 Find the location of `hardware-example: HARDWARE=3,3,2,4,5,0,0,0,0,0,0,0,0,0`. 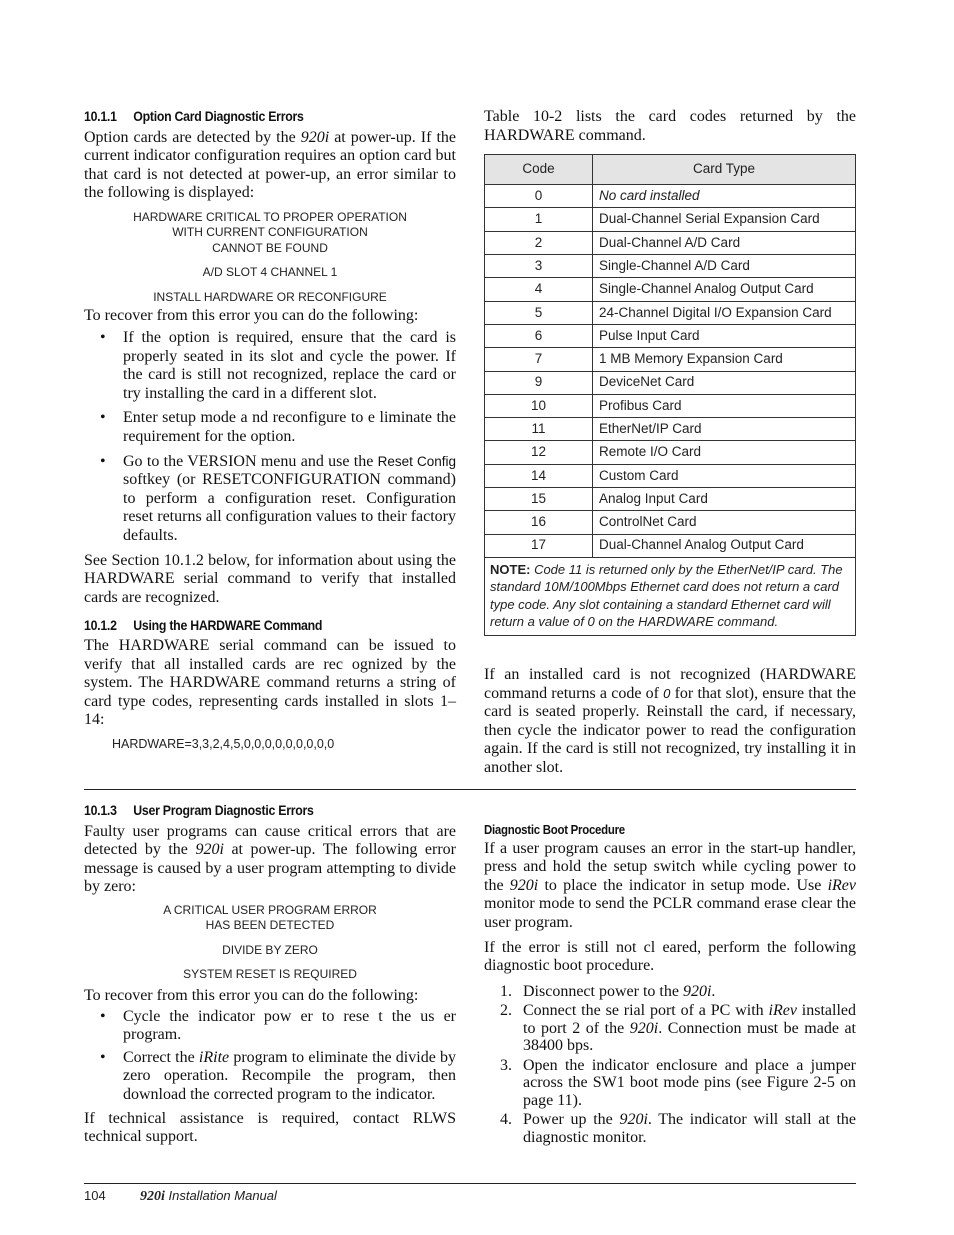

hardware-example: HARDWARE=3,3,2,4,5,0,0,0,0,0,0,0,0,0 is located at coordinates (223, 743).